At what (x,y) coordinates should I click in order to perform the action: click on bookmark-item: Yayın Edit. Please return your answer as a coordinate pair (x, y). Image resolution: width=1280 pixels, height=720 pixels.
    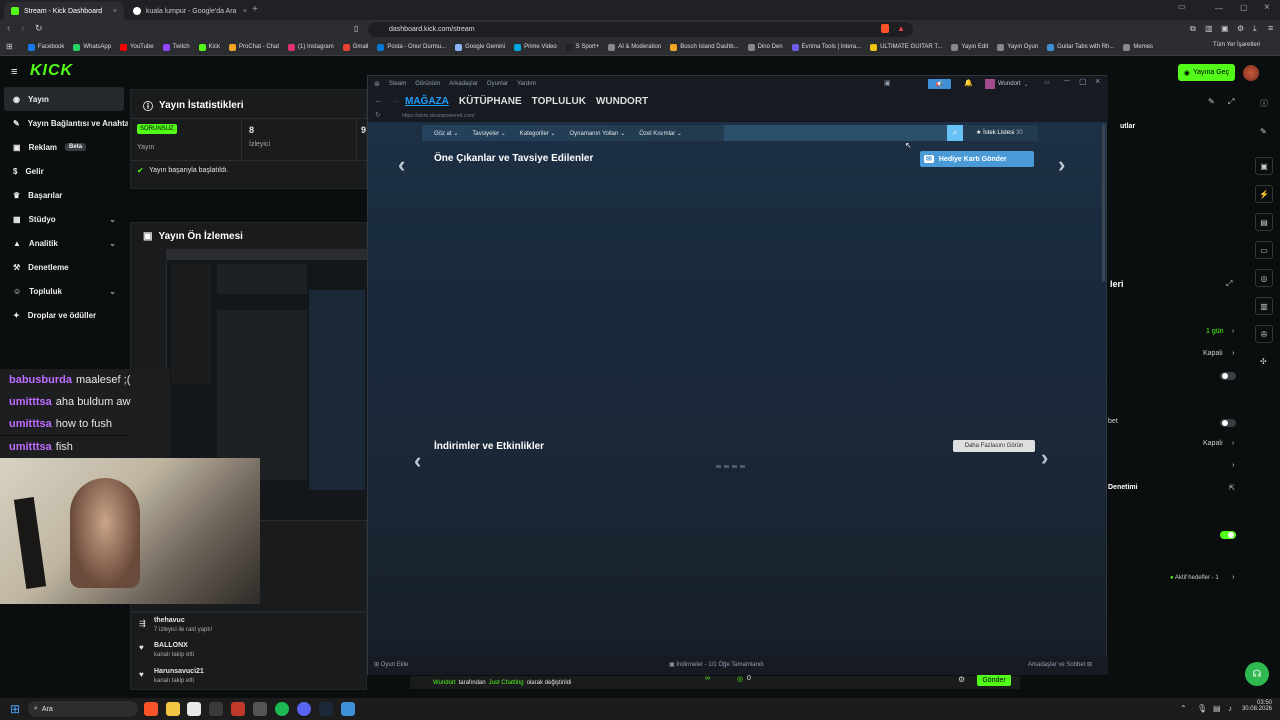
    Looking at the image, I should click on (969, 47).